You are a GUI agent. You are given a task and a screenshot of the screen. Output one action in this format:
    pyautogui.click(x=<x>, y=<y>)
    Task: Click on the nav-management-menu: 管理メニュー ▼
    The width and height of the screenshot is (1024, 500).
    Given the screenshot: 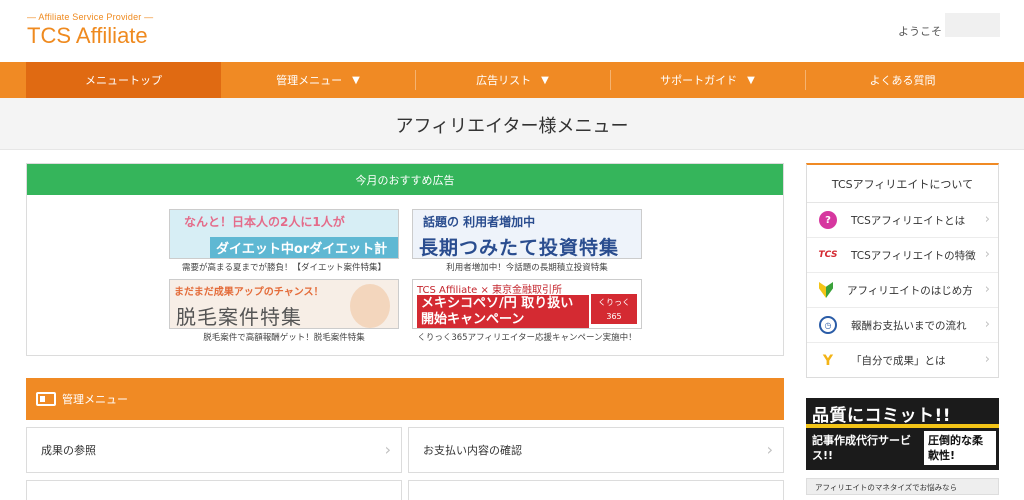 What is the action you would take?
    pyautogui.click(x=318, y=80)
    